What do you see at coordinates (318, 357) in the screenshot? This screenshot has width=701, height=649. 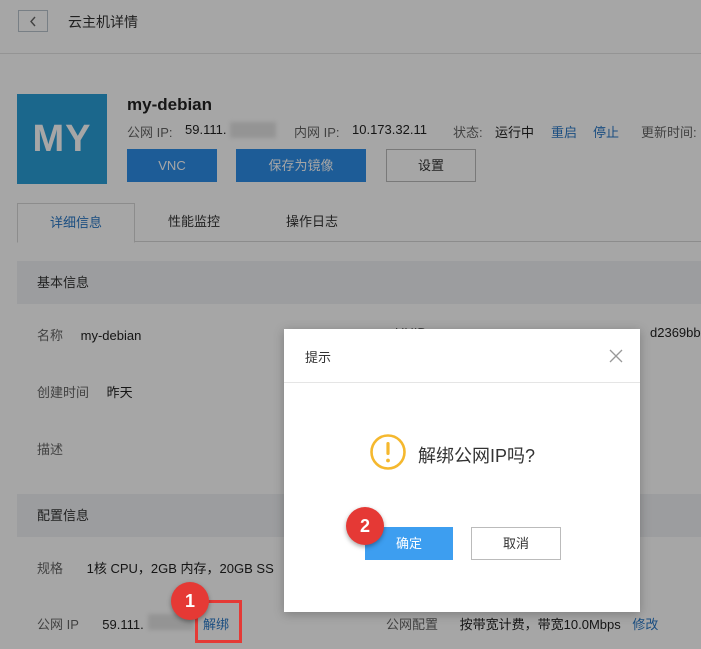 I see `dialog-title: 提示` at bounding box center [318, 357].